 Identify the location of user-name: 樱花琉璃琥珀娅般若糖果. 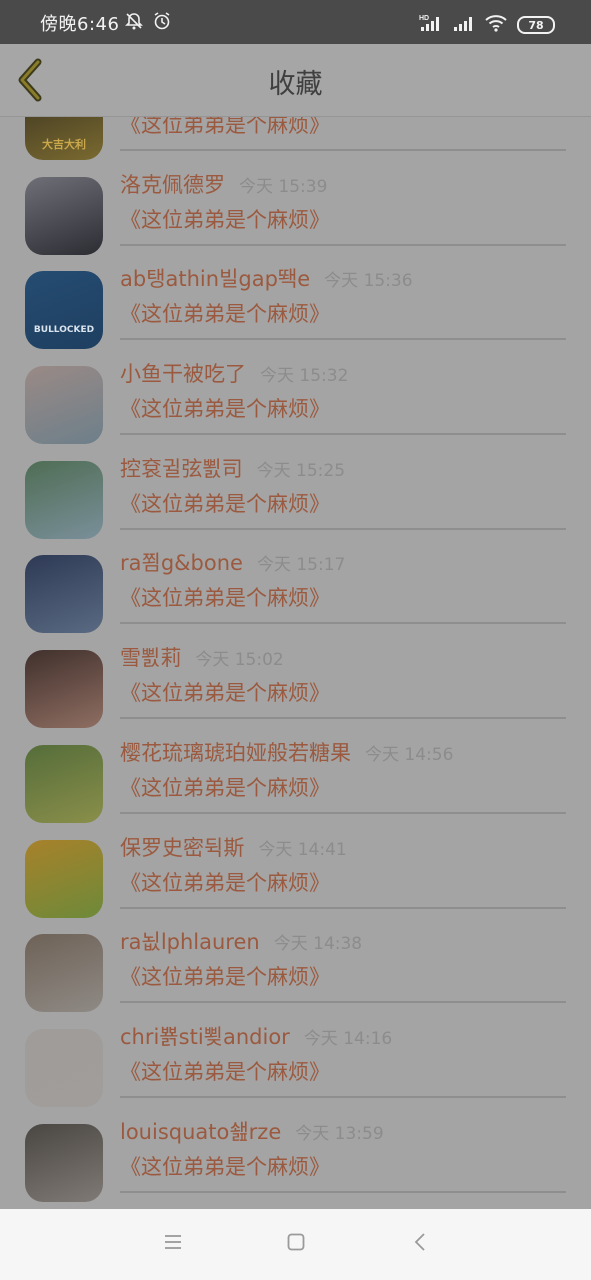
(235, 752).